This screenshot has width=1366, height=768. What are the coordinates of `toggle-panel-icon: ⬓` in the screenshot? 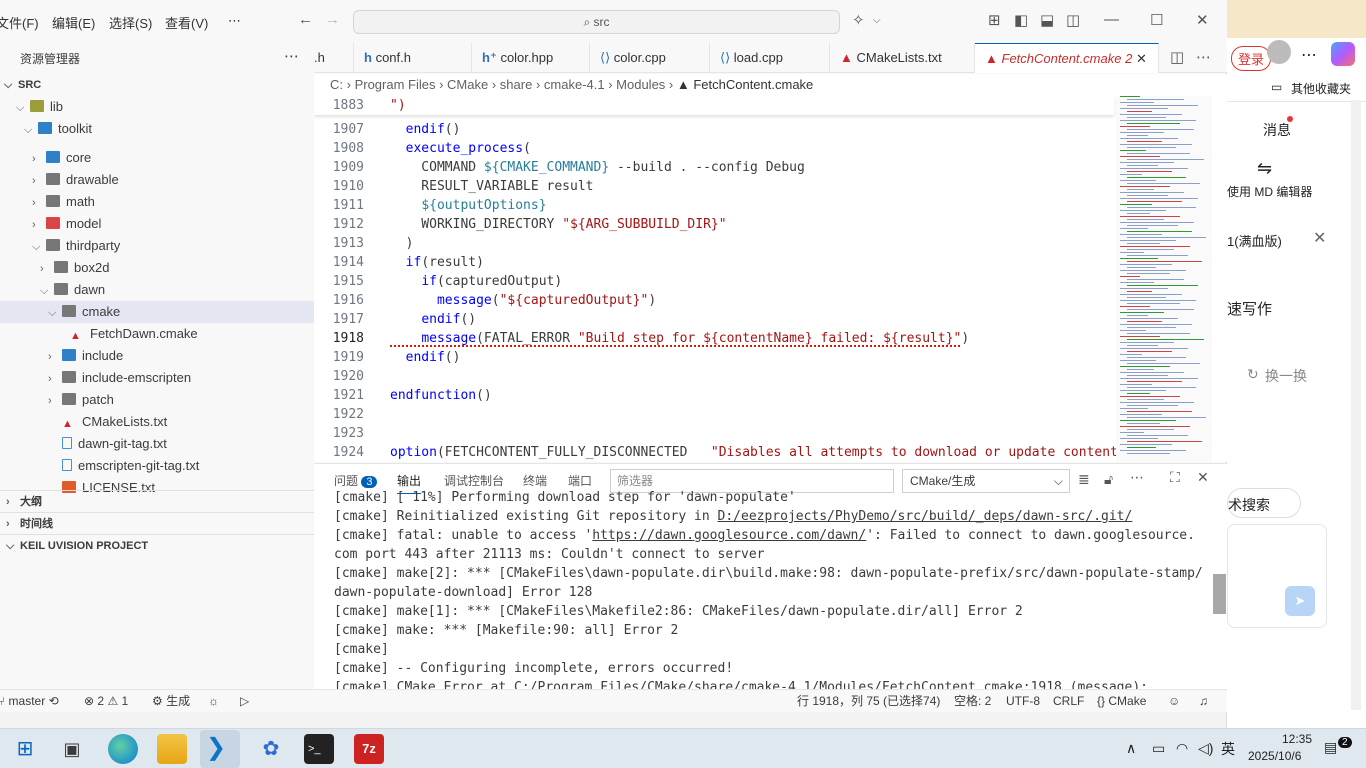 It's located at (1047, 20).